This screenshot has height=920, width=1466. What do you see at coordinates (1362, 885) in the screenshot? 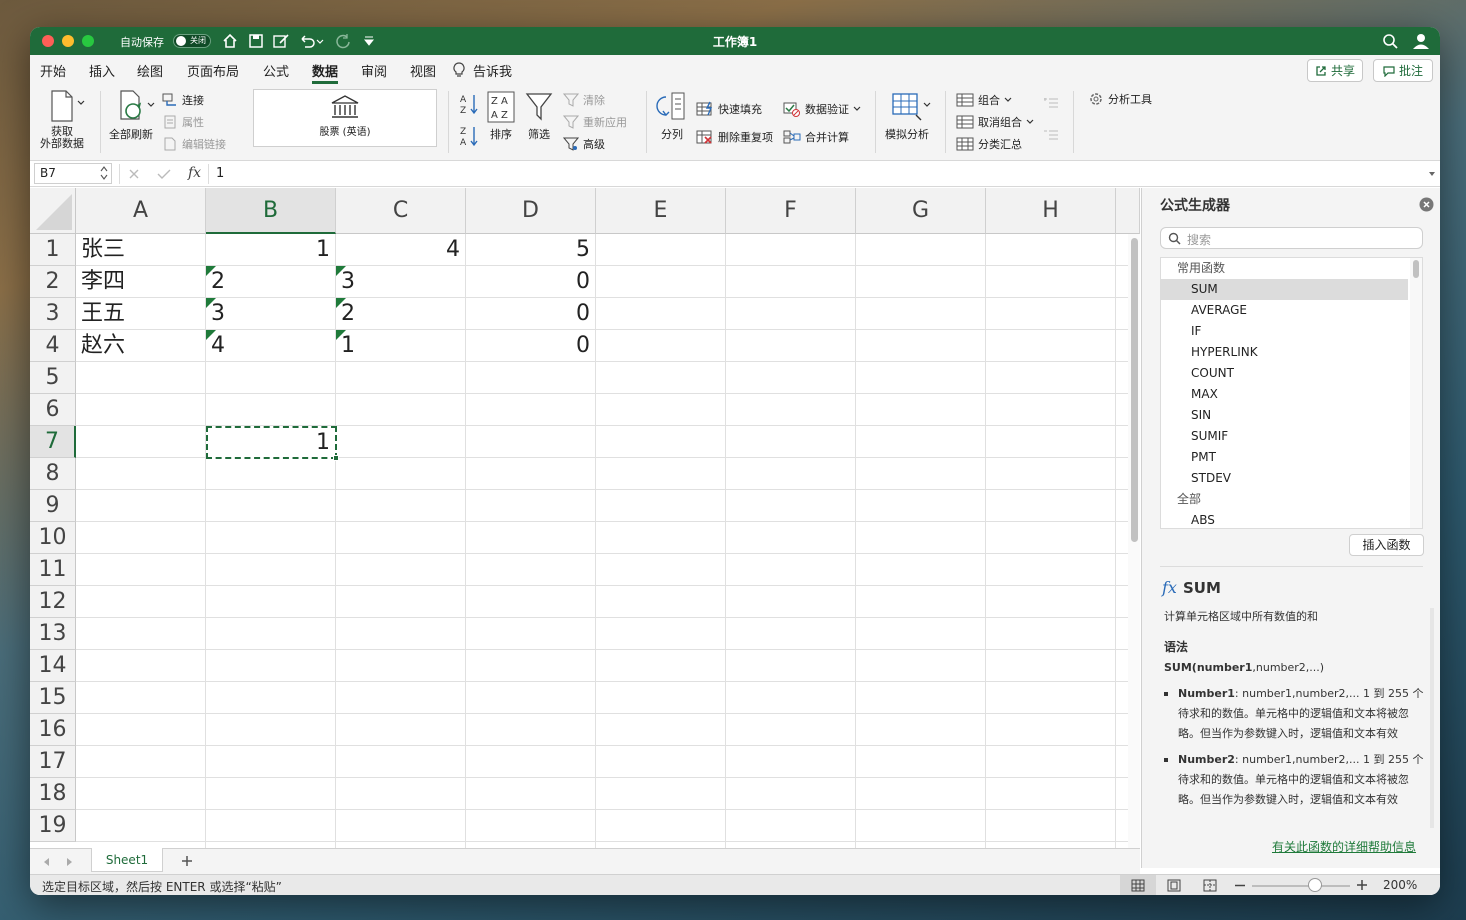
I see `zoom-in-icon` at bounding box center [1362, 885].